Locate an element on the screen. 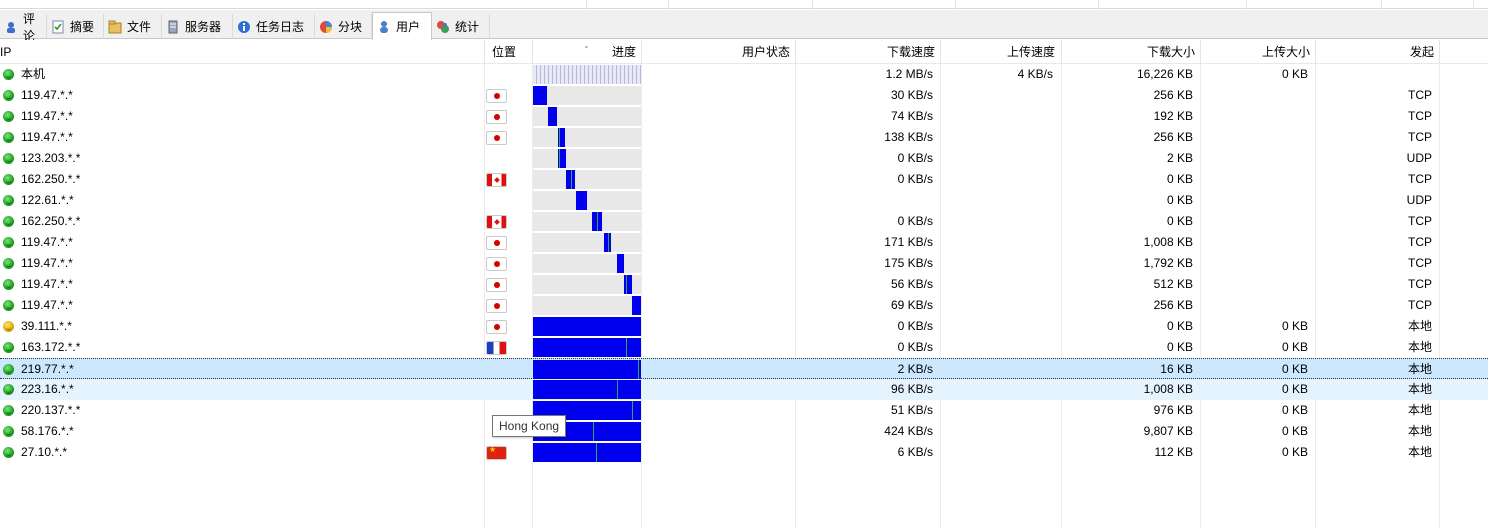  upper-table-remnant is located at coordinates (744, 4).